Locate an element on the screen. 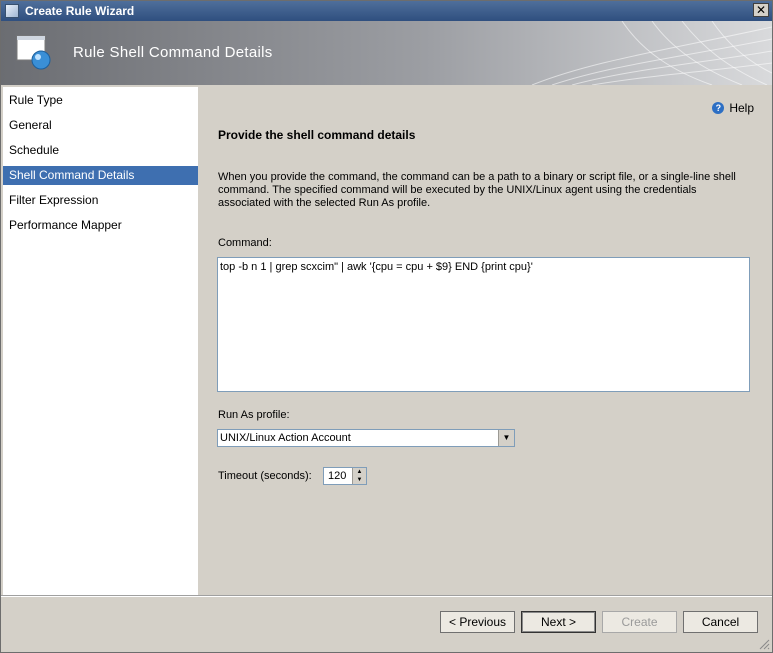 This screenshot has width=773, height=653. runas-profile-dropdown: UNIX/Linux Action Account ▼ is located at coordinates (366, 438).